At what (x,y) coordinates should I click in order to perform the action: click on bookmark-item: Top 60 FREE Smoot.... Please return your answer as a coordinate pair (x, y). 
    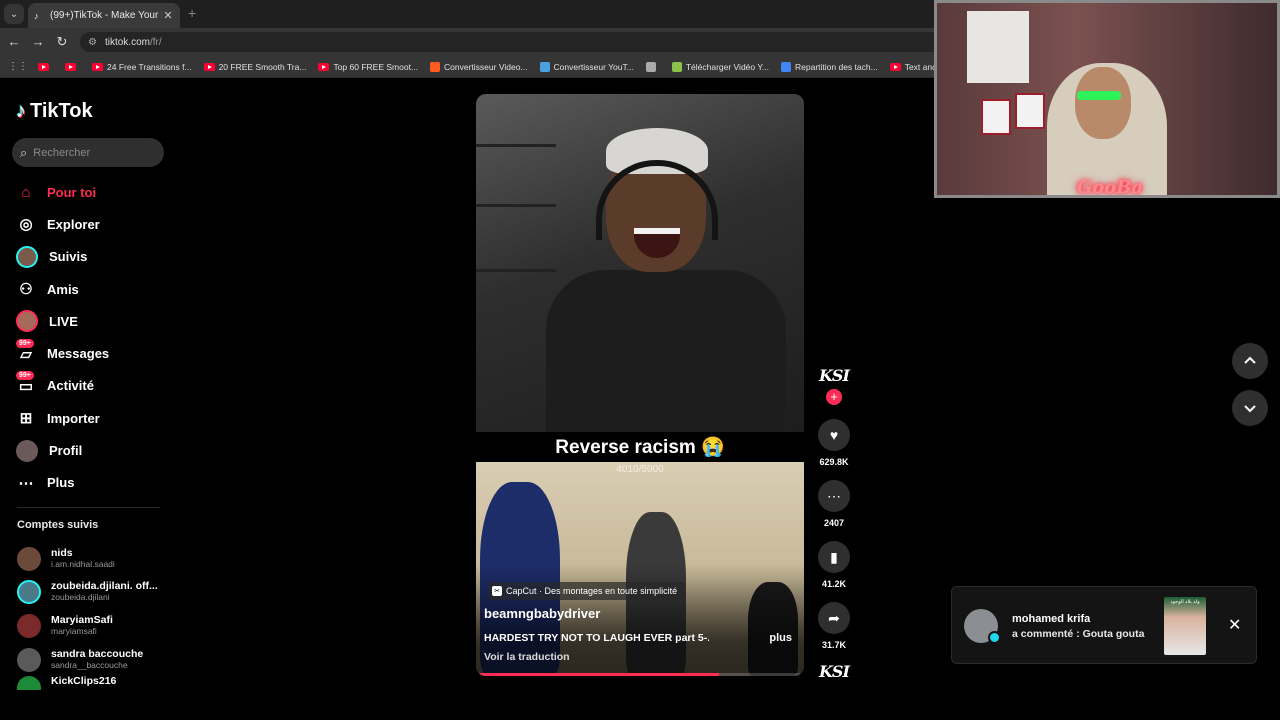
    Looking at the image, I should click on (368, 67).